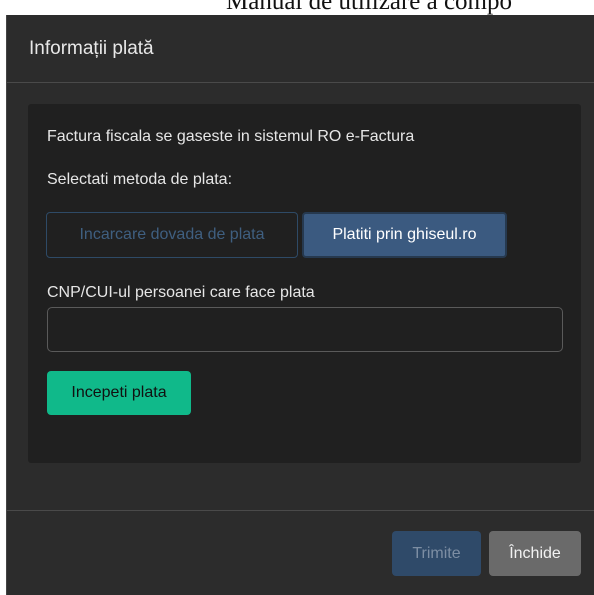 This screenshot has height=595, width=594. I want to click on modal-footer: Trimite Închide, so click(300, 552).